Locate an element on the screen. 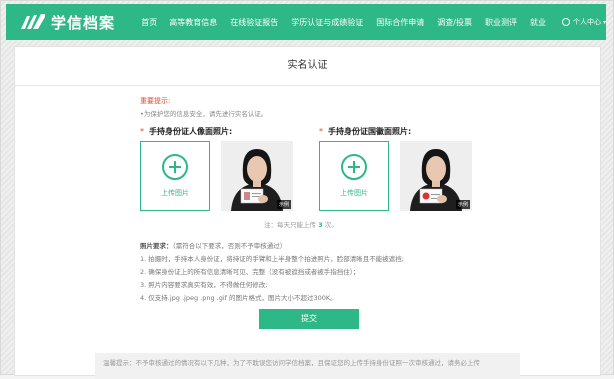 This screenshot has width=614, height=379. requirement-item: 2. 确保身份证上的所有信息清晰可见、完整（没有被遮挡或者被手指挡住）； is located at coordinates (250, 272).